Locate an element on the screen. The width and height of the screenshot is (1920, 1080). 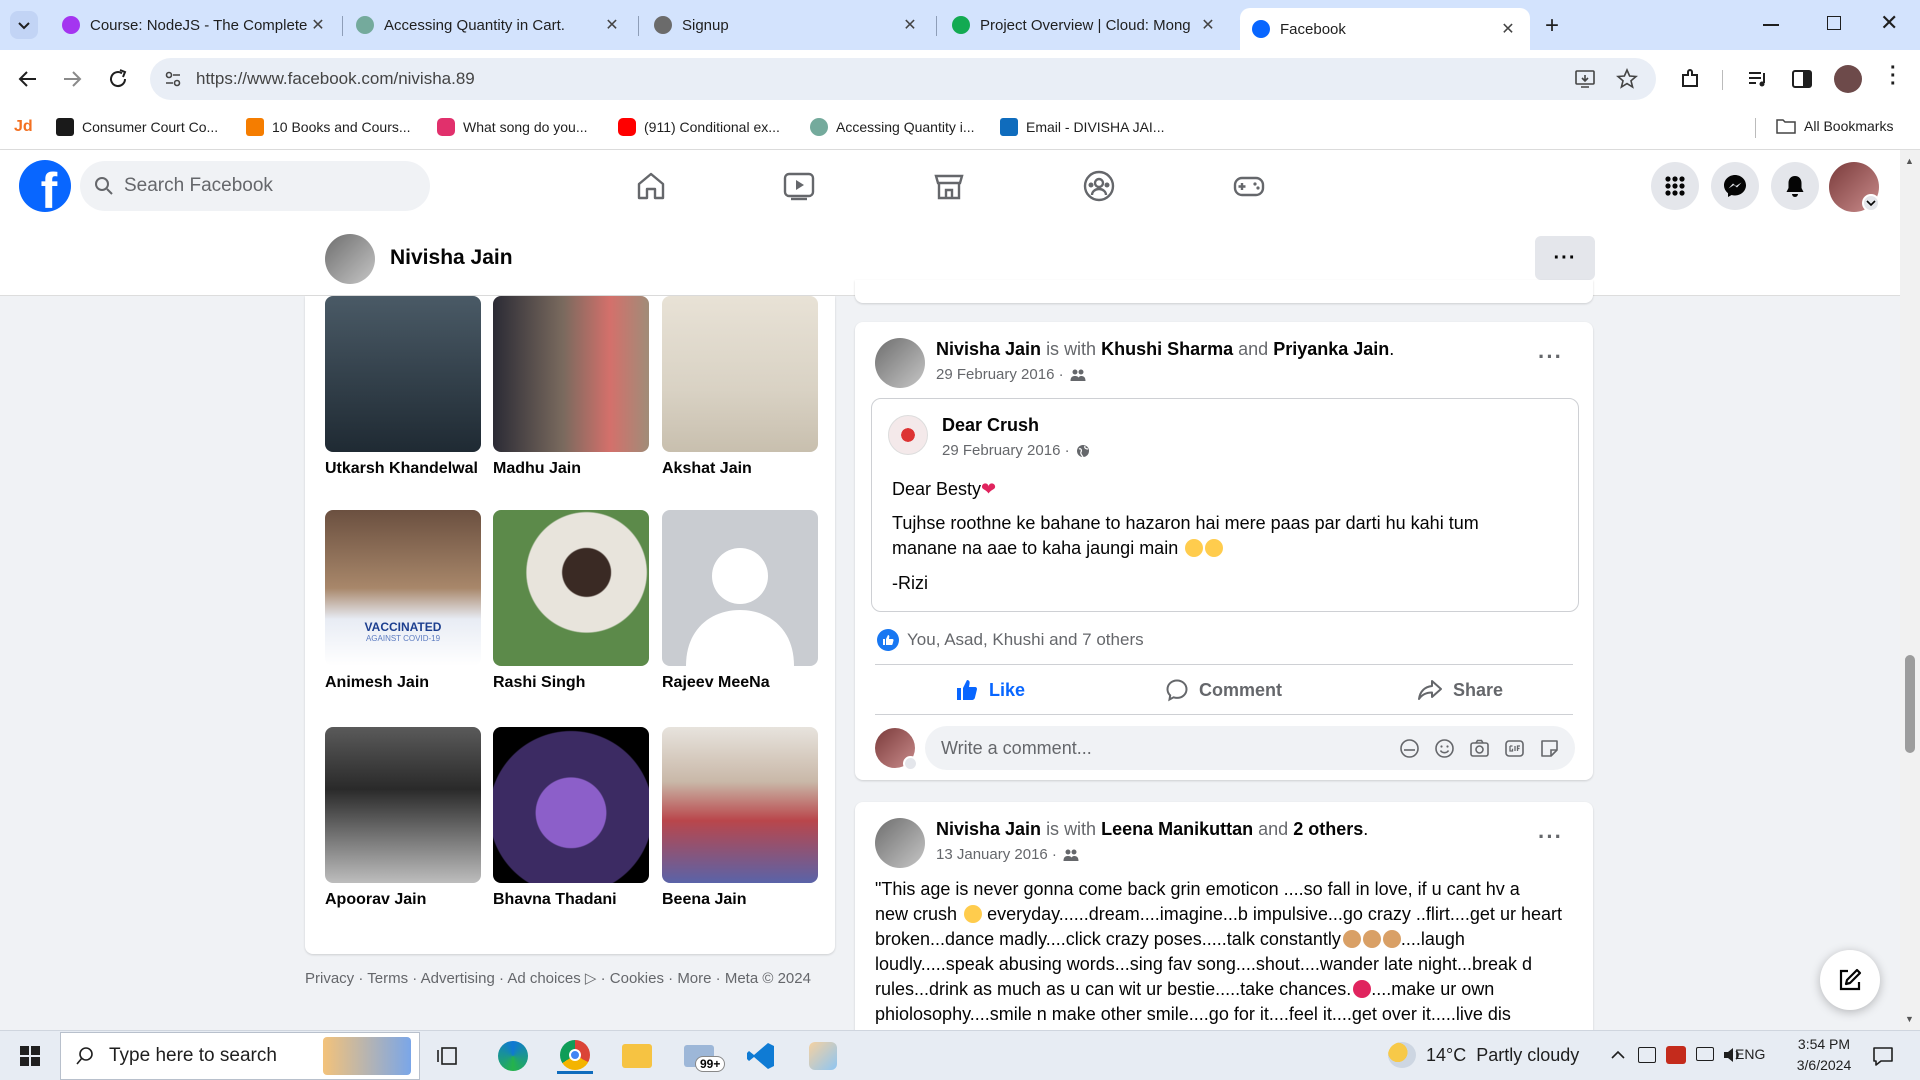
friend-tile: VACCINATED AGAINST COVID-19 Animesh Jain is located at coordinates (403, 601).